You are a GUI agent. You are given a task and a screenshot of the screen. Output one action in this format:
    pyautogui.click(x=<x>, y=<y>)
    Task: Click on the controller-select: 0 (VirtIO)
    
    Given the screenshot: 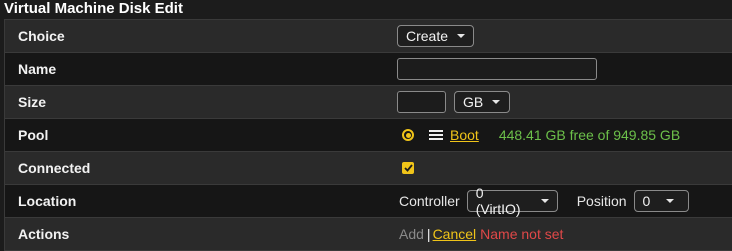 What is the action you would take?
    pyautogui.click(x=512, y=201)
    